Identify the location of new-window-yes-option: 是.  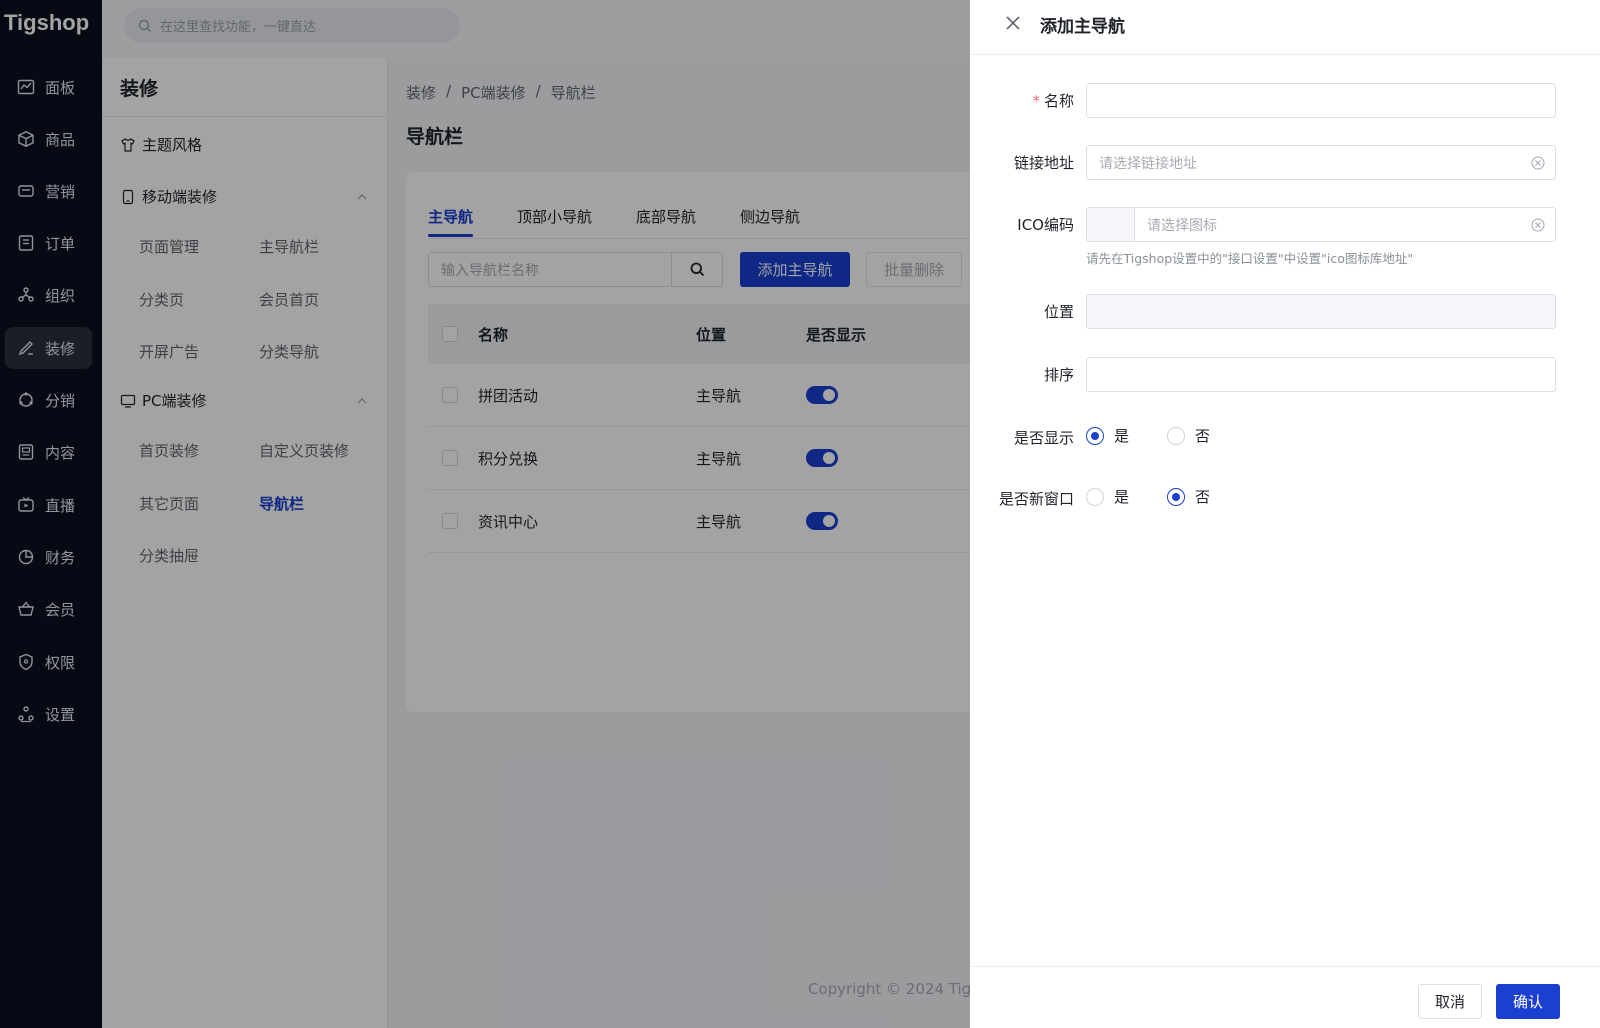
(1107, 496).